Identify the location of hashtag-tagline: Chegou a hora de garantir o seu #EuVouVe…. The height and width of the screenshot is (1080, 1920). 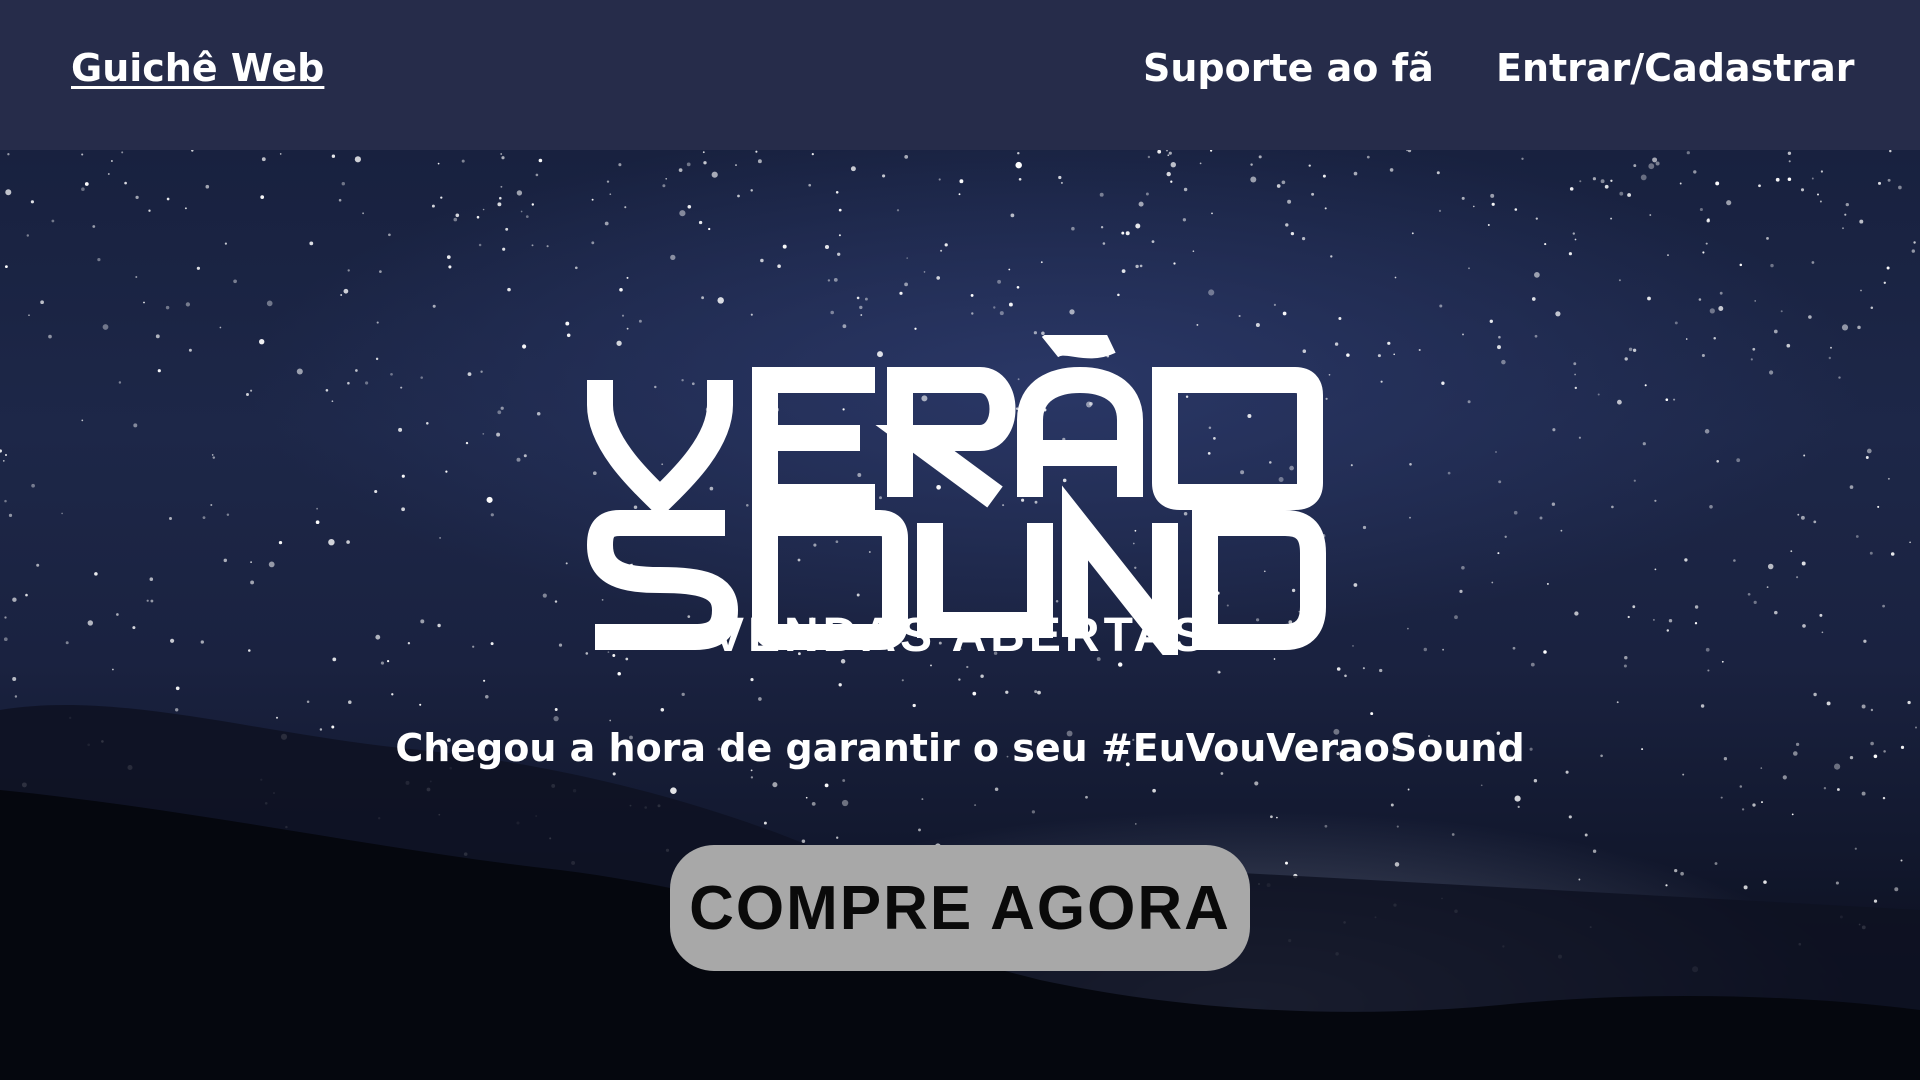
(960, 748).